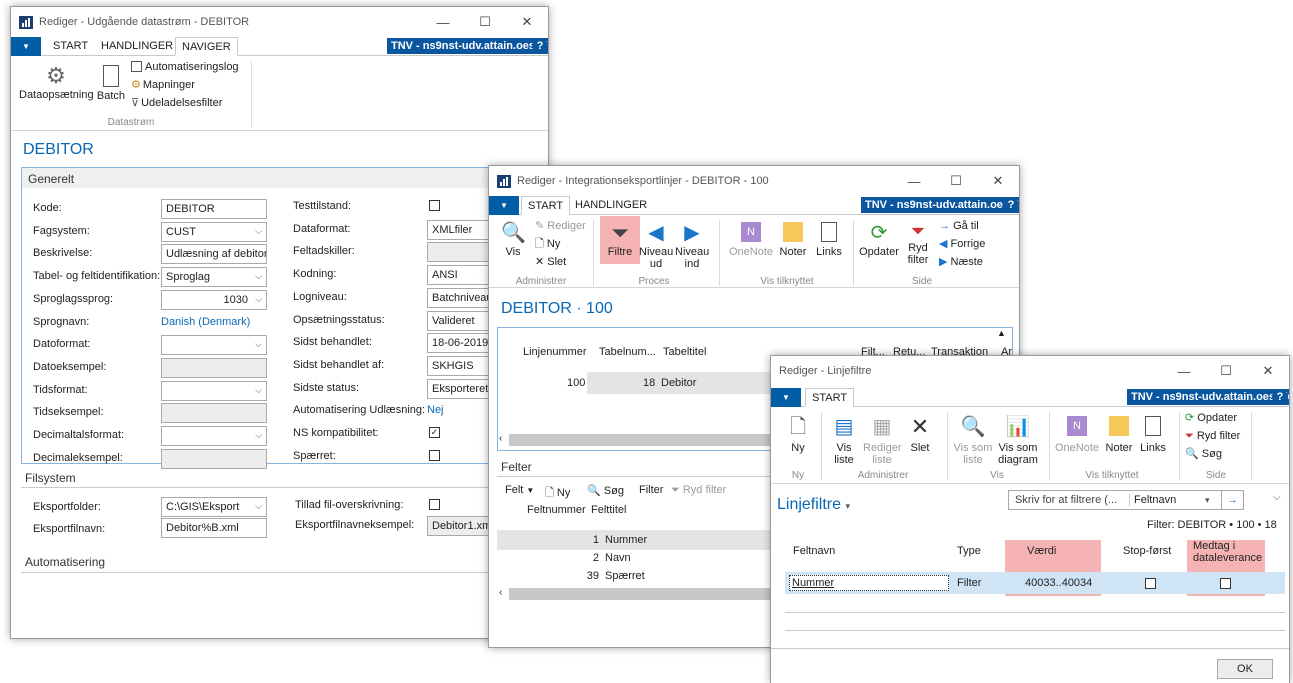  Describe the element at coordinates (1228, 552) in the screenshot. I see `col-medtag: Medtag i dataleverance` at that location.